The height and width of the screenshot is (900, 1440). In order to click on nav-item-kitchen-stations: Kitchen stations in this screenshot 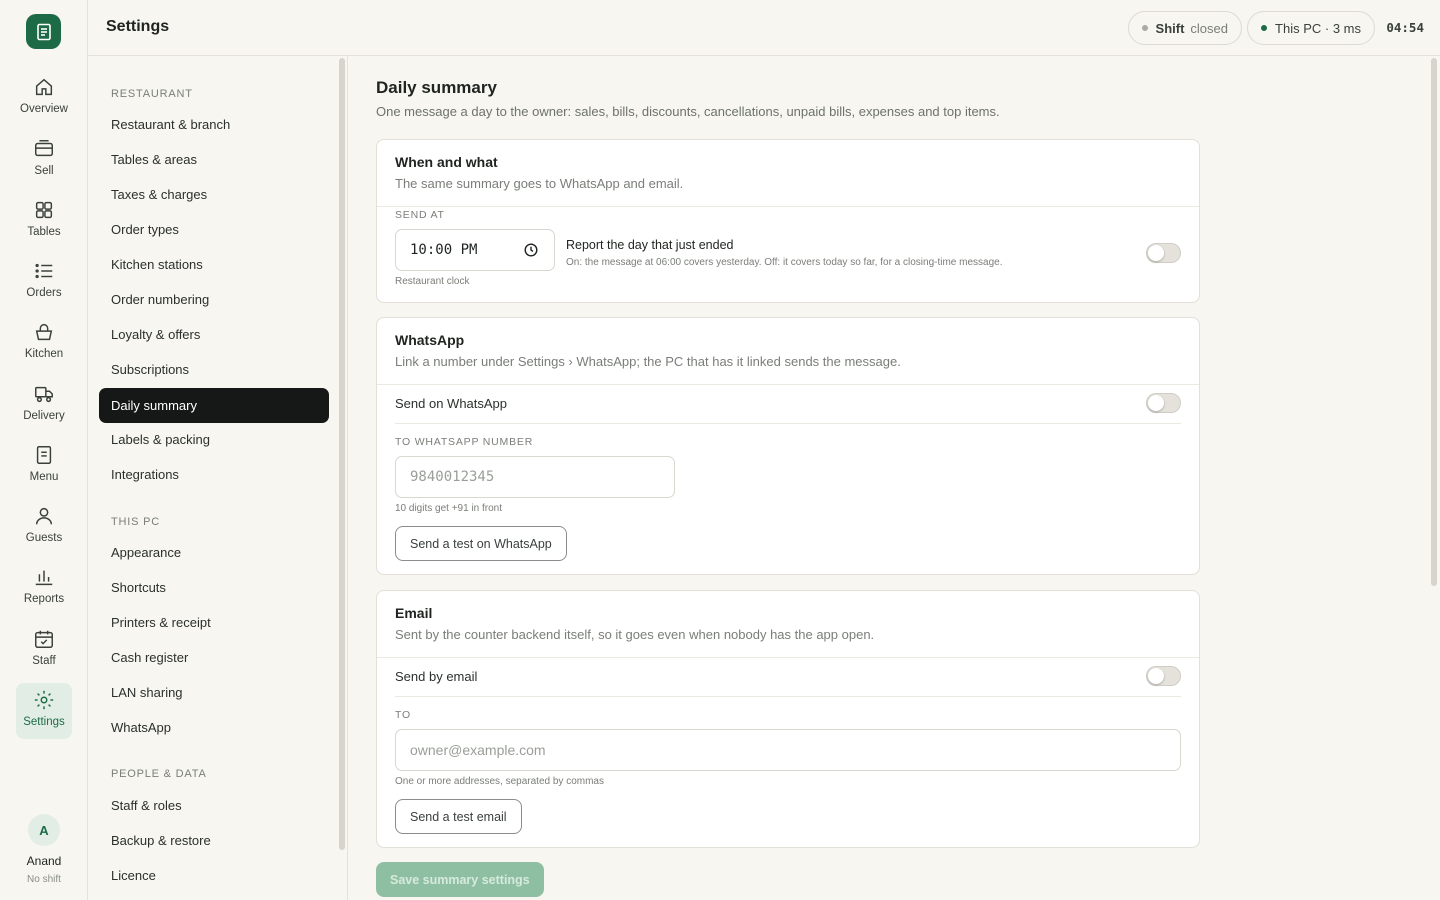, I will do `click(214, 264)`.